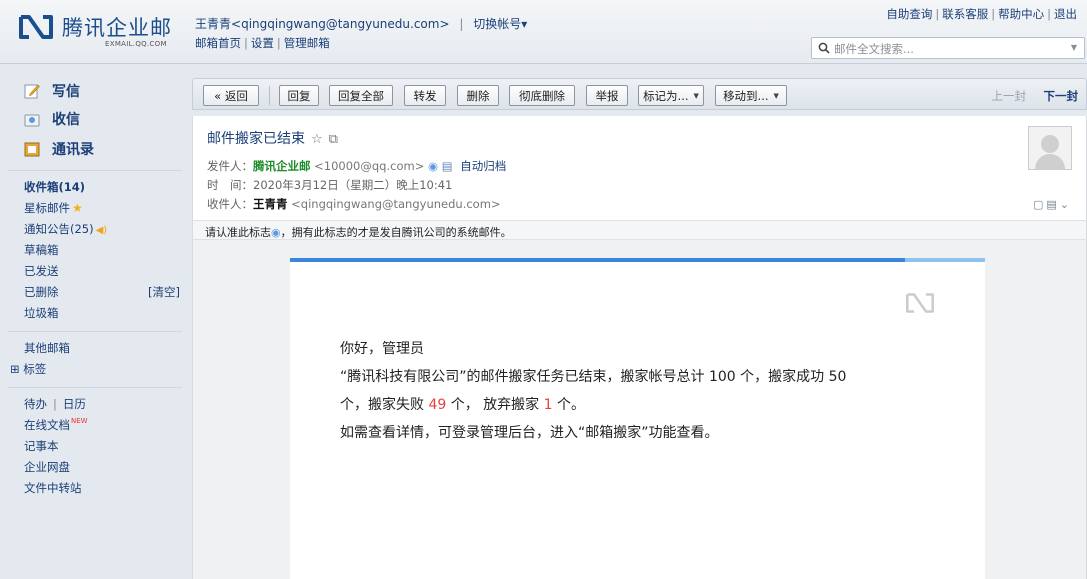 Image resolution: width=1087 pixels, height=579 pixels. What do you see at coordinates (54, 187) in the screenshot?
I see `folder-inbox: 收件箱(14)` at bounding box center [54, 187].